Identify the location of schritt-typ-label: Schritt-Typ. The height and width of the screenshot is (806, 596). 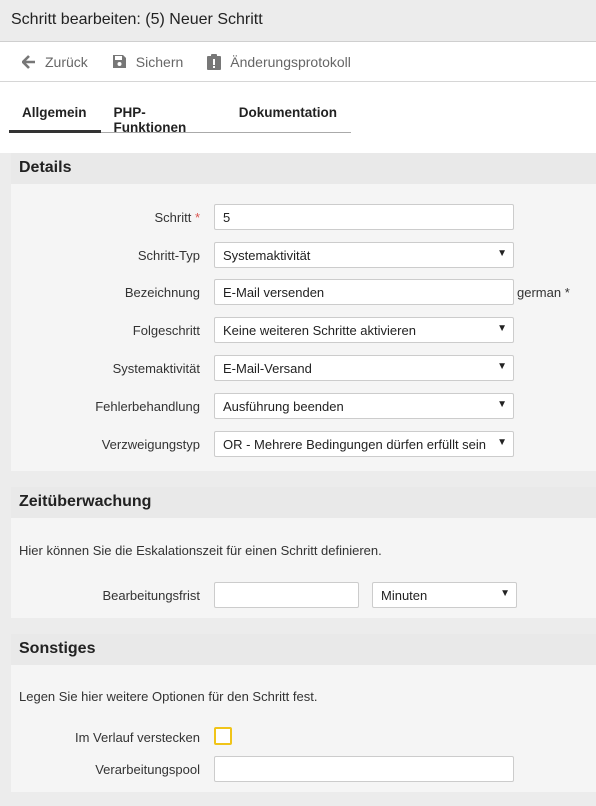
(168, 255).